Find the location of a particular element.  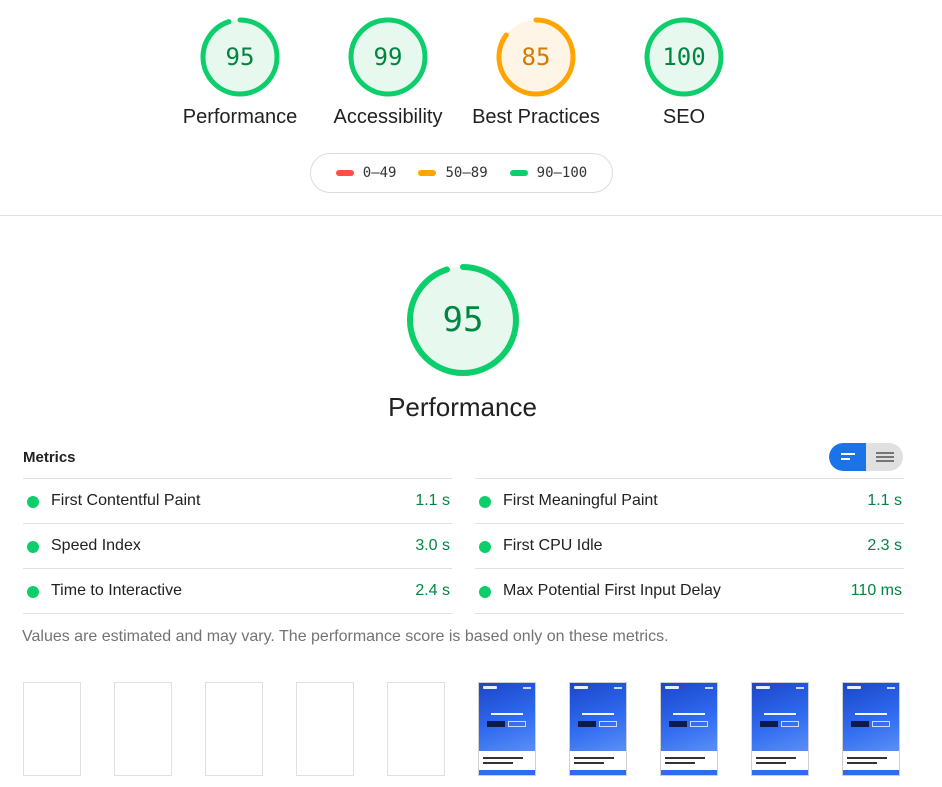

filmstrip is located at coordinates (463, 730).